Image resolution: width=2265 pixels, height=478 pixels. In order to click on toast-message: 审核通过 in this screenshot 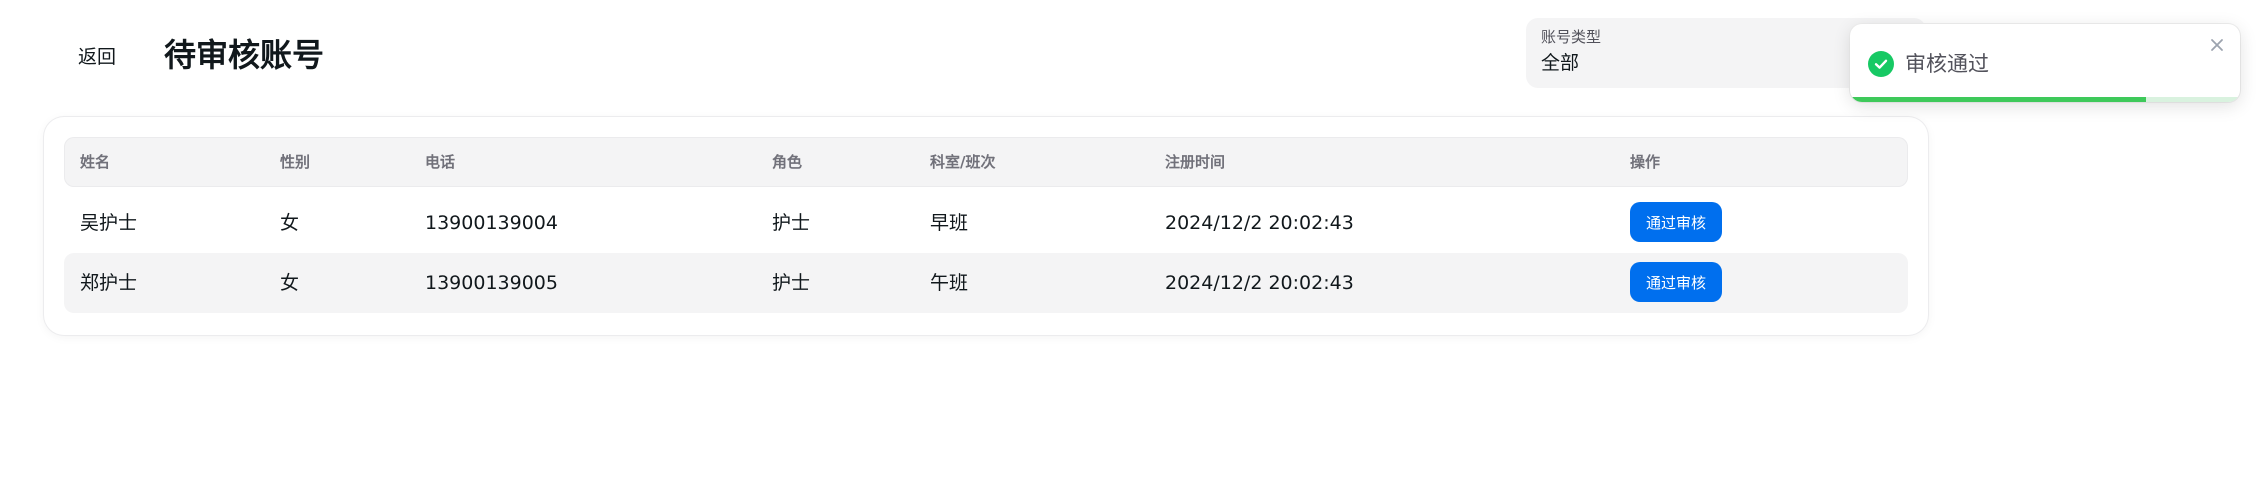, I will do `click(1947, 64)`.